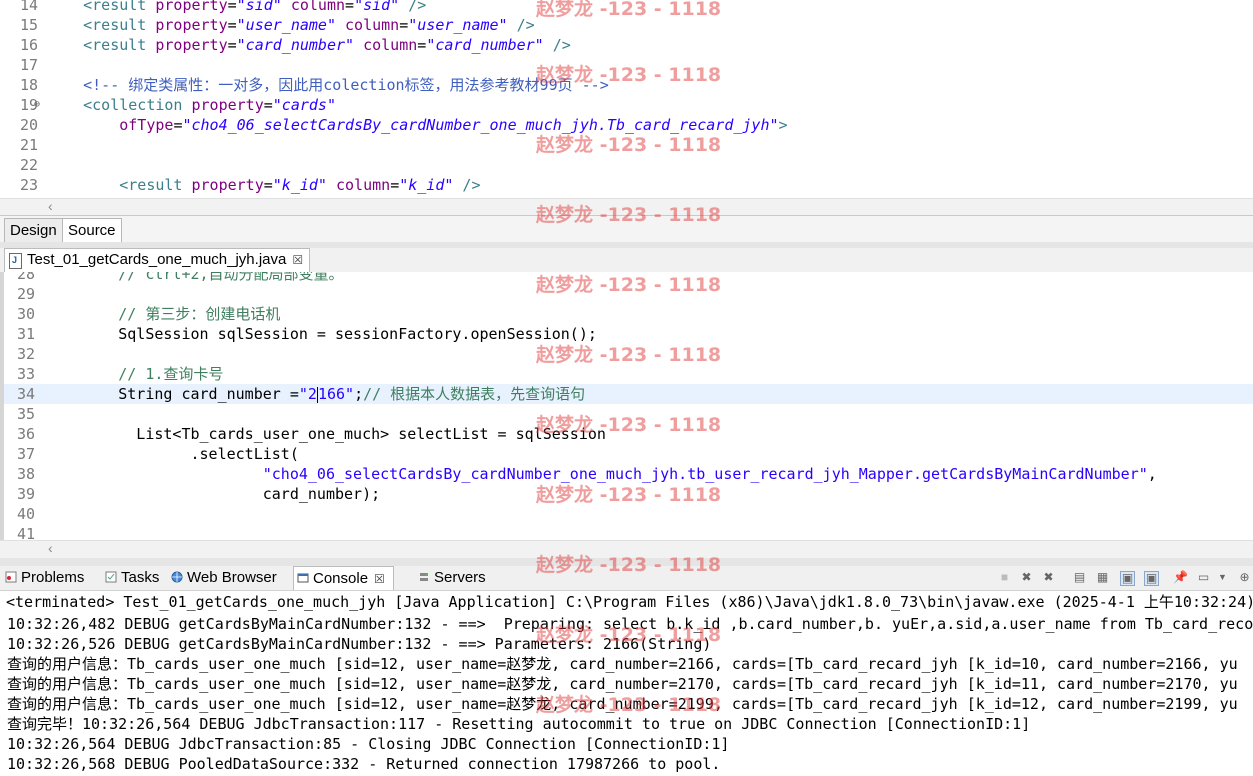 Image resolution: width=1253 pixels, height=776 pixels. I want to click on servers-icon, so click(424, 577).